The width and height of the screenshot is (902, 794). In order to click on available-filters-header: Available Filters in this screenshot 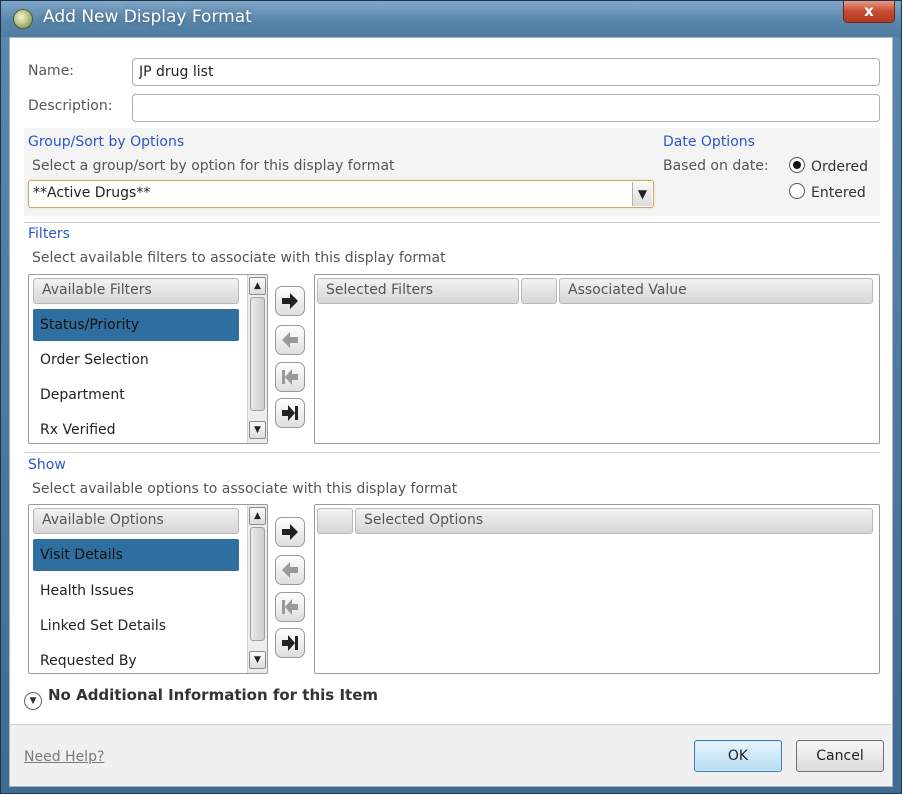, I will do `click(136, 291)`.